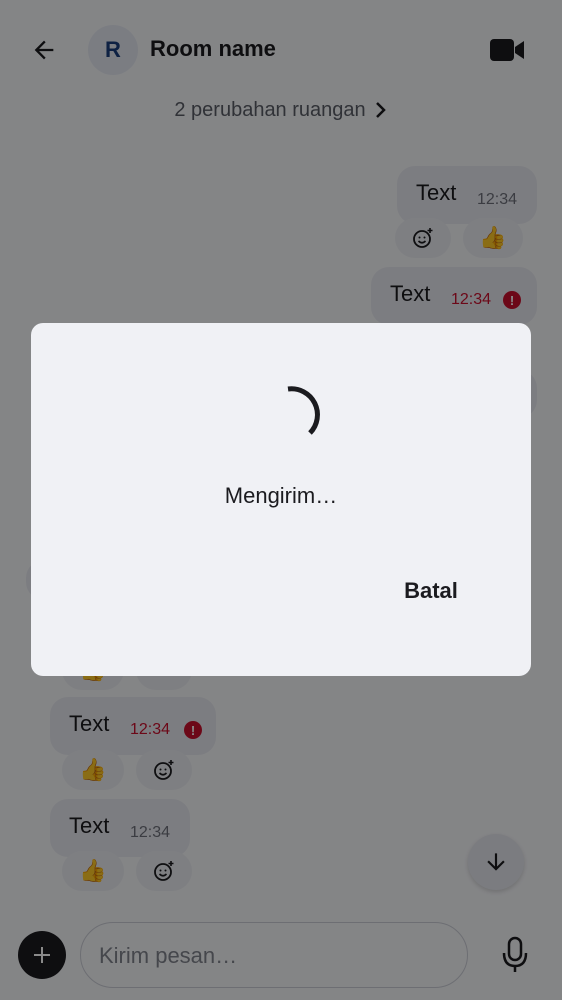 This screenshot has width=562, height=1000. I want to click on cancel-button: Batal, so click(431, 591).